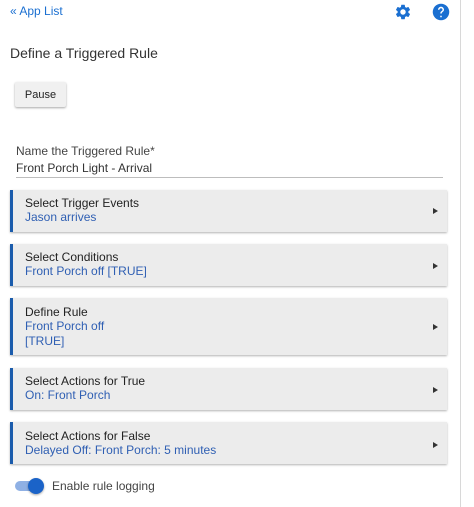 Image resolution: width=474 pixels, height=507 pixels. What do you see at coordinates (403, 12) in the screenshot?
I see `gear-icon` at bounding box center [403, 12].